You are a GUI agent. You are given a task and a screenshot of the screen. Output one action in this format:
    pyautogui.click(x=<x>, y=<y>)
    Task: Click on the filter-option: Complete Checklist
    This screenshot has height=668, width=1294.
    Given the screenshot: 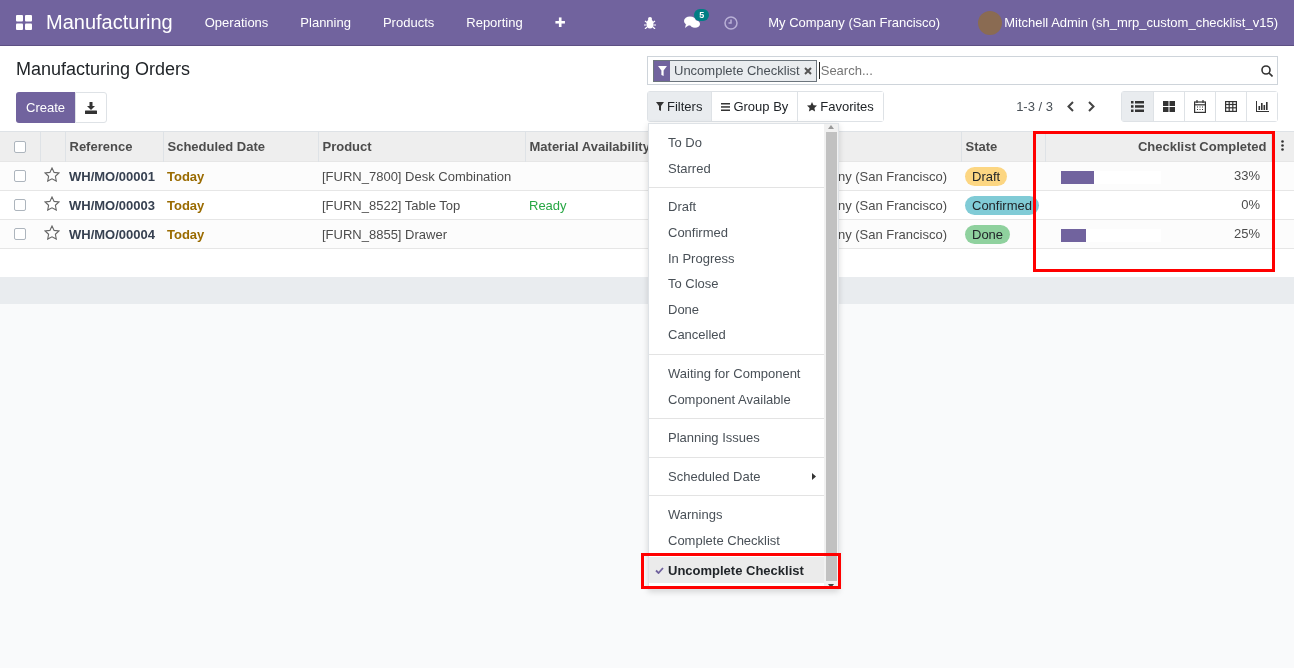 What is the action you would take?
    pyautogui.click(x=737, y=540)
    